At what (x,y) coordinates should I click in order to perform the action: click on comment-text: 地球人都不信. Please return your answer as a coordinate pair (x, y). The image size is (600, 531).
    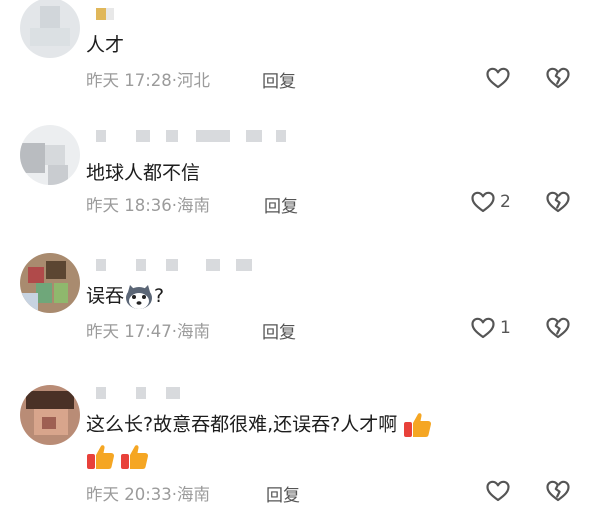
    Looking at the image, I should click on (143, 173).